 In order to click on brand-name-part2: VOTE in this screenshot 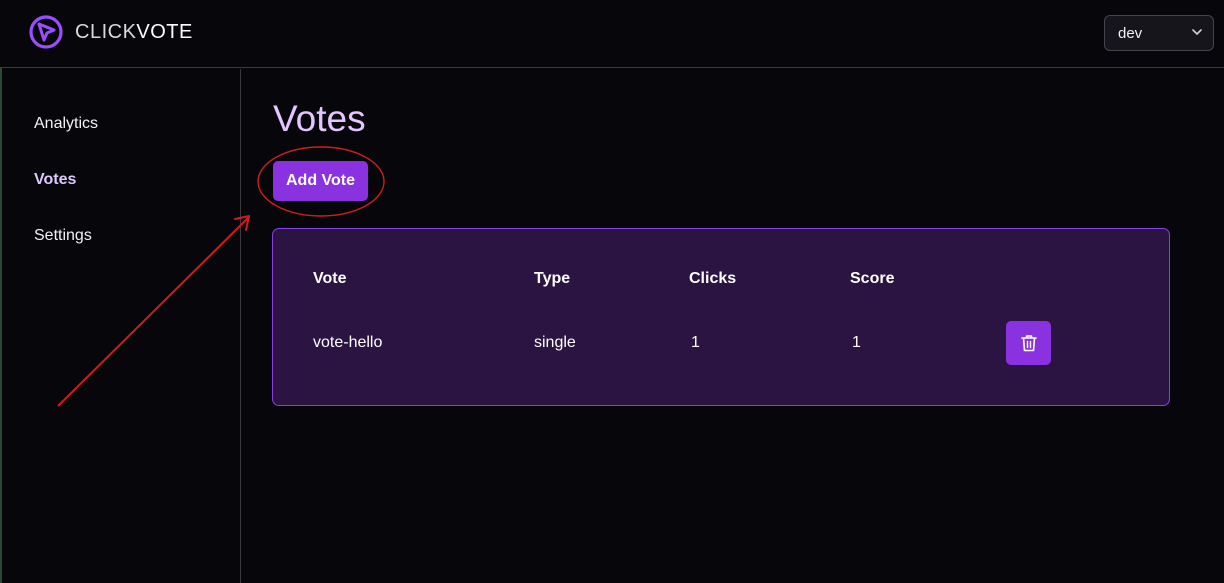, I will do `click(164, 31)`.